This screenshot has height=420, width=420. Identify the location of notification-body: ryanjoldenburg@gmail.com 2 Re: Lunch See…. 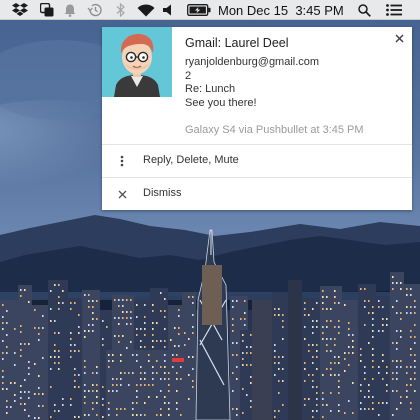
(252, 83).